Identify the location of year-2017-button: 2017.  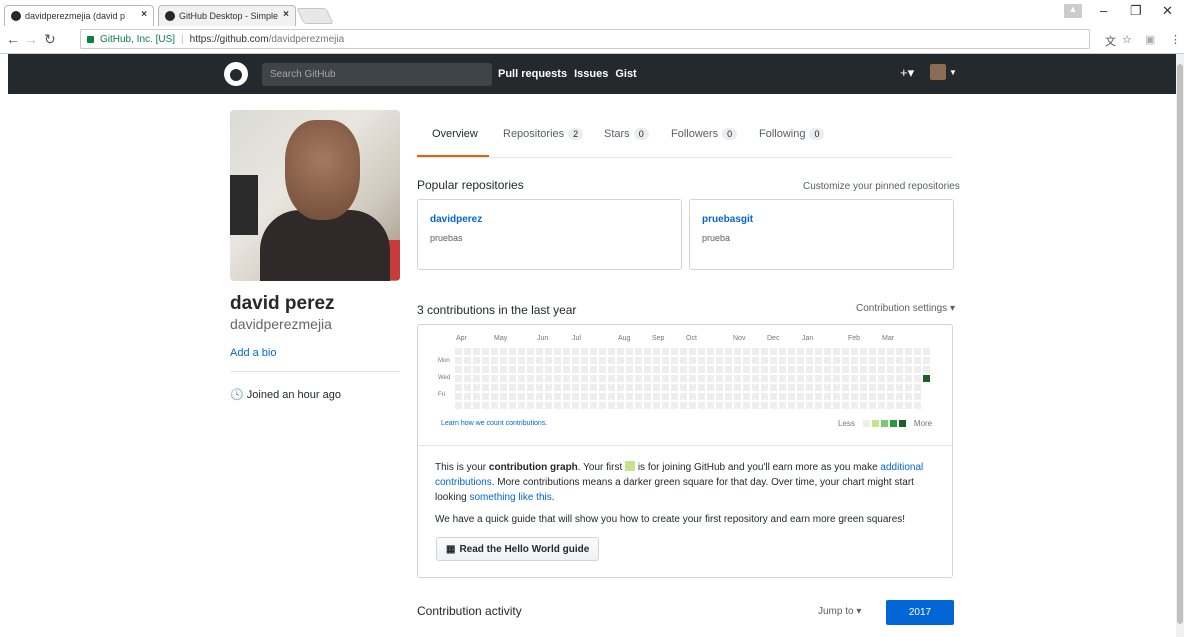
(920, 612).